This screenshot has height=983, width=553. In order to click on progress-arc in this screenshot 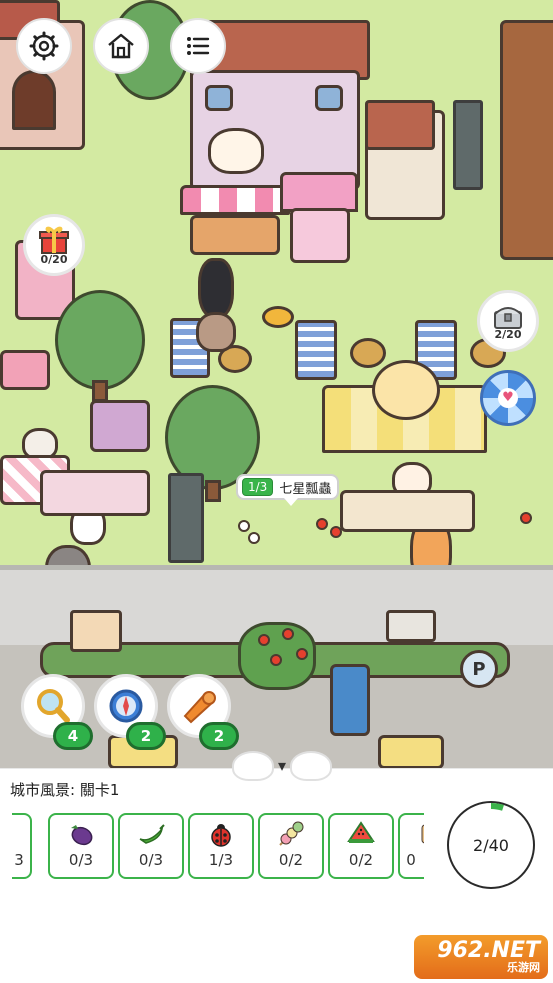, I will do `click(491, 845)`.